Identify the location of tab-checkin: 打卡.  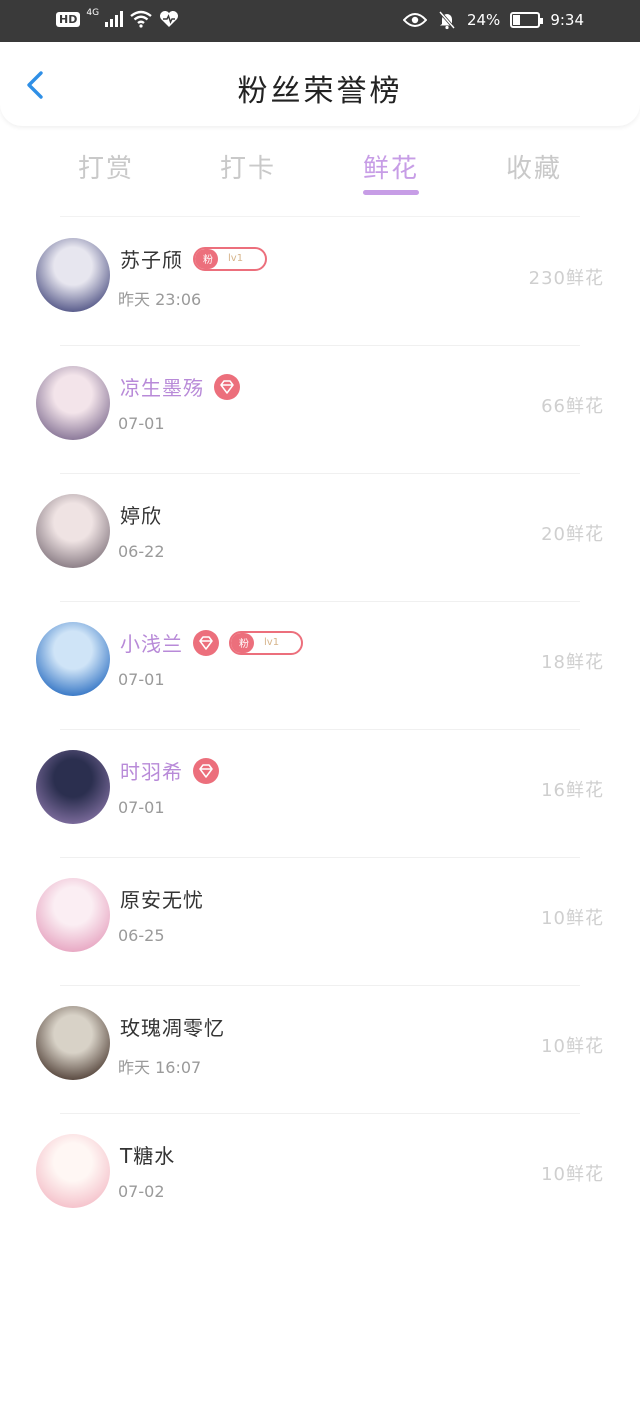
(248, 166).